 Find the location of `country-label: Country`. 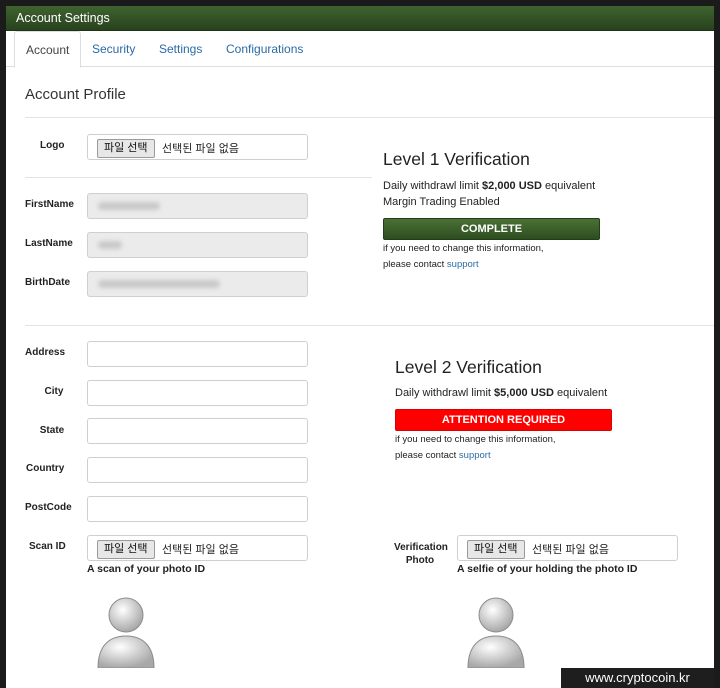

country-label: Country is located at coordinates (45, 468).